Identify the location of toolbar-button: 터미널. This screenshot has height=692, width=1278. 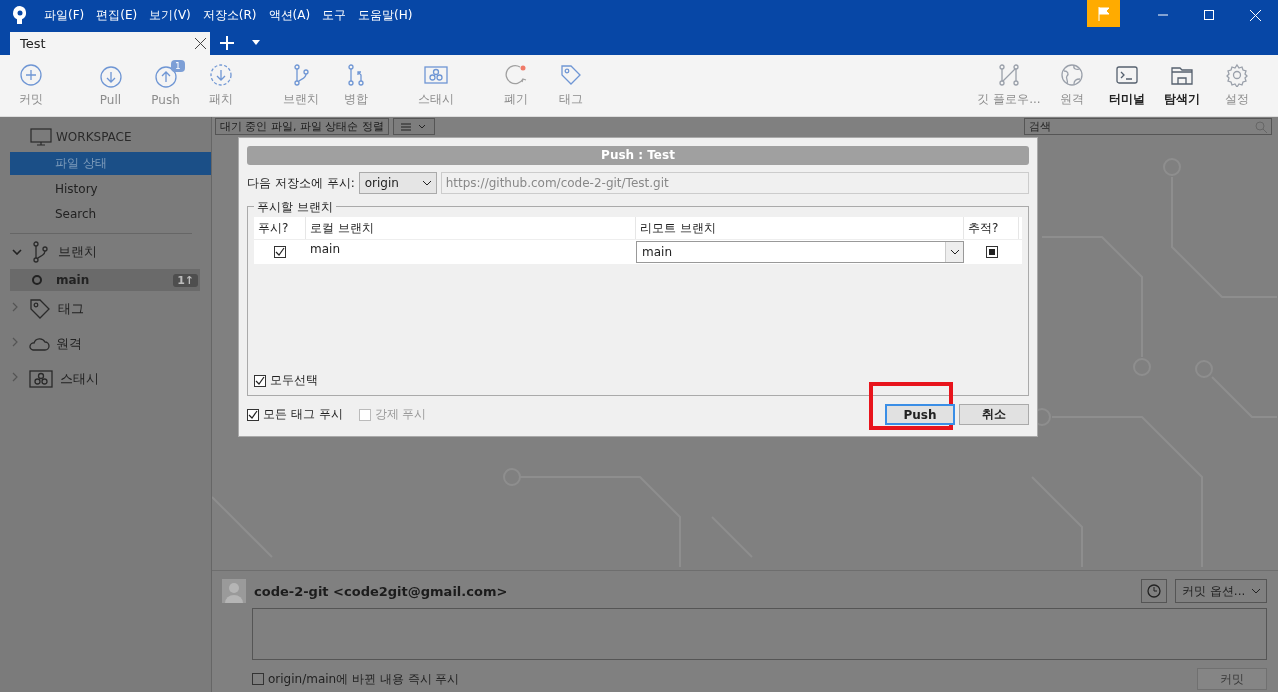
(1126, 85).